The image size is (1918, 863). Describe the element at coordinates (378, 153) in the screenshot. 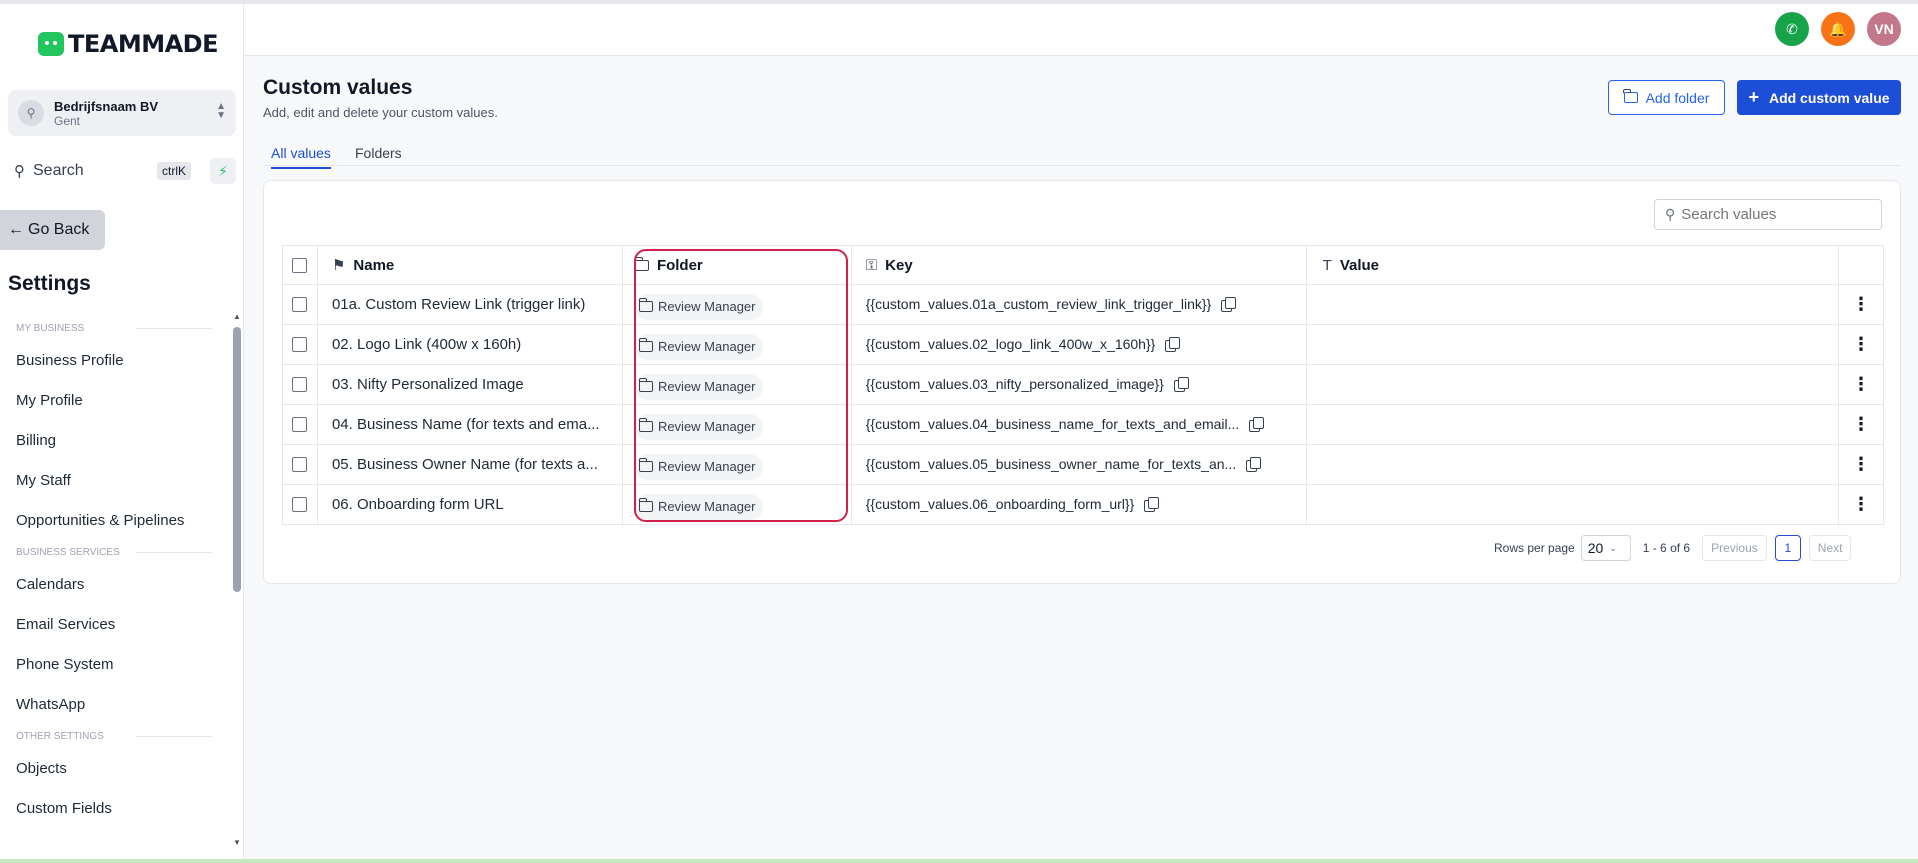

I see `tab-folders: Folders` at that location.